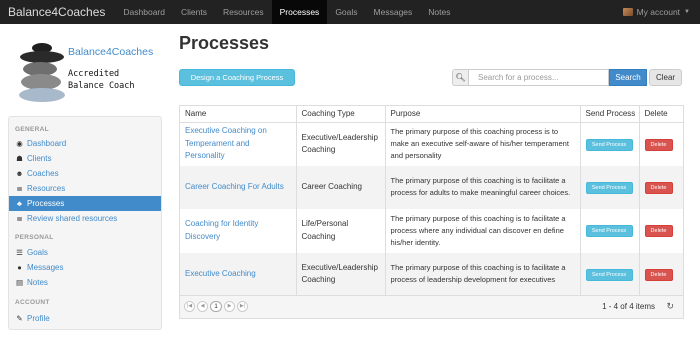 The image size is (700, 343). What do you see at coordinates (19, 173) in the screenshot?
I see `user-icon: ☻` at bounding box center [19, 173].